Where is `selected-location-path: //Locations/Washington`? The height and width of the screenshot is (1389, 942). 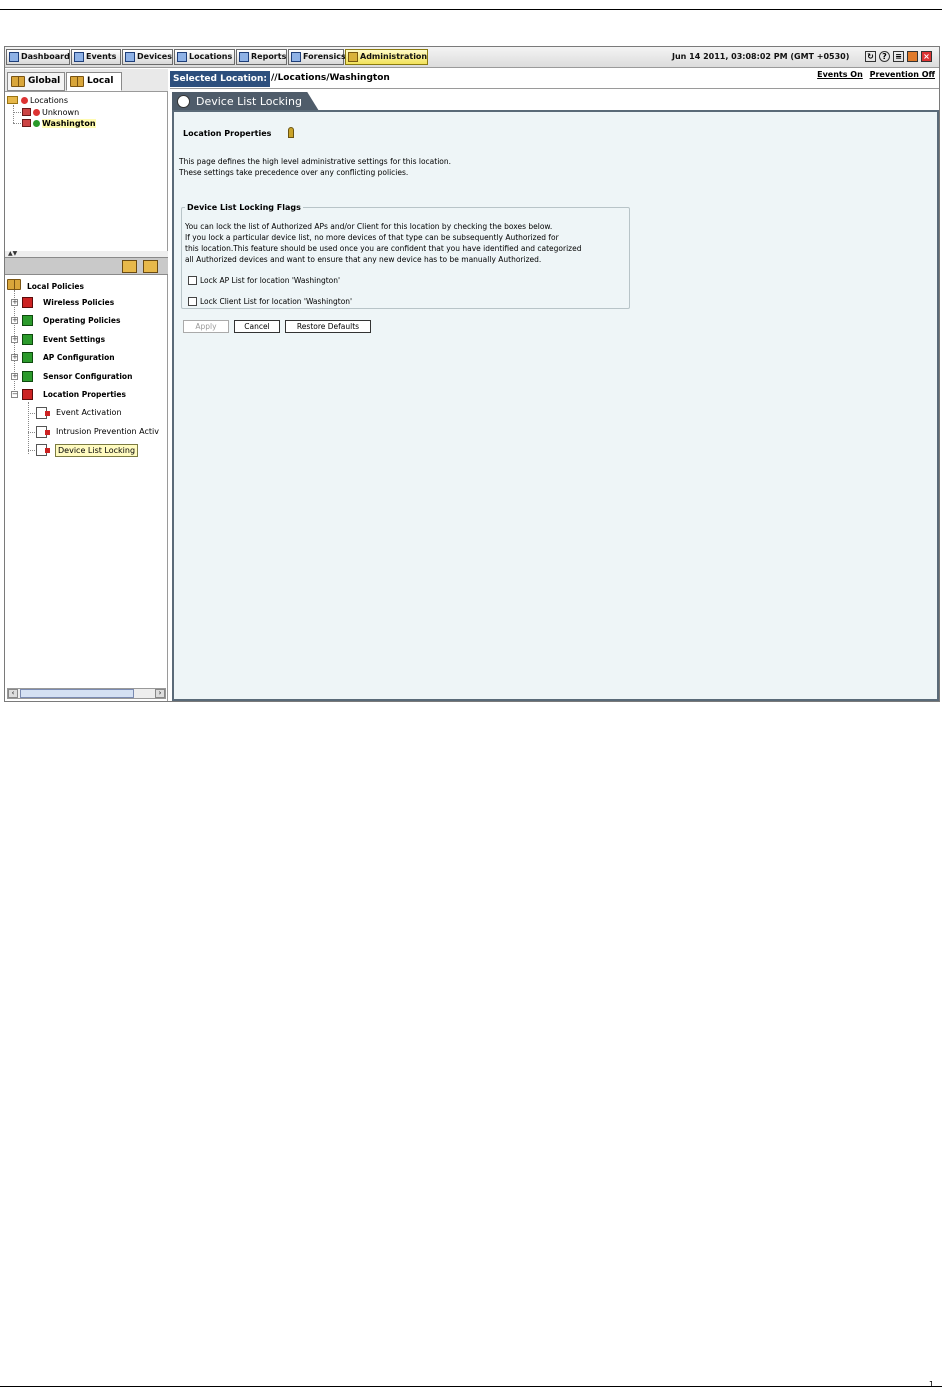 selected-location-path: //Locations/Washington is located at coordinates (330, 78).